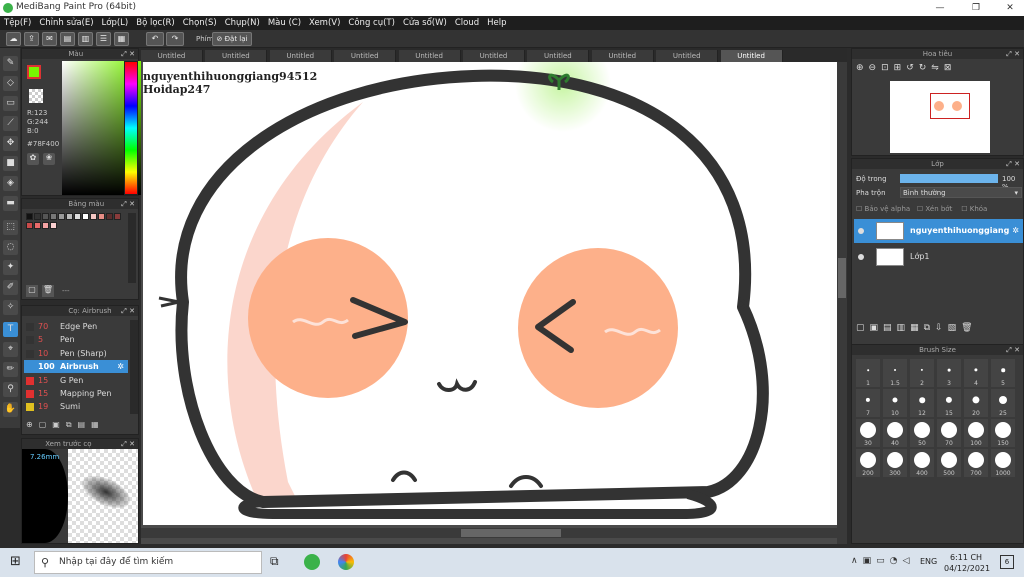 The image size is (1024, 577). What do you see at coordinates (974, 209) in the screenshot?
I see `lock-checkbox: ☐ Khóa` at bounding box center [974, 209].